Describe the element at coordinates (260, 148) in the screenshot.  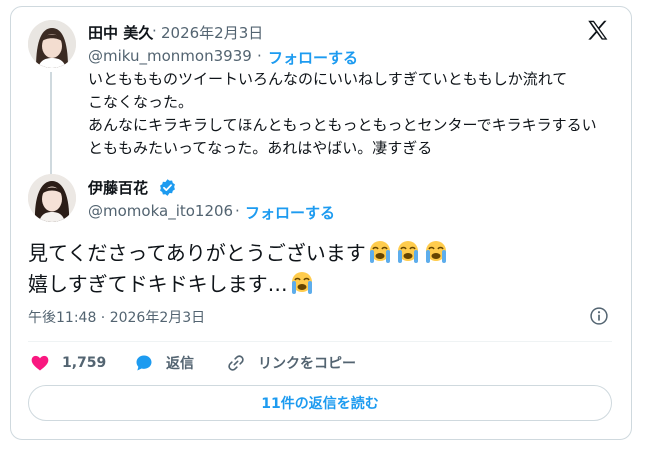
I see `quoted-text-line: とももみたいってなった。あれはやばい。凄すぎる` at that location.